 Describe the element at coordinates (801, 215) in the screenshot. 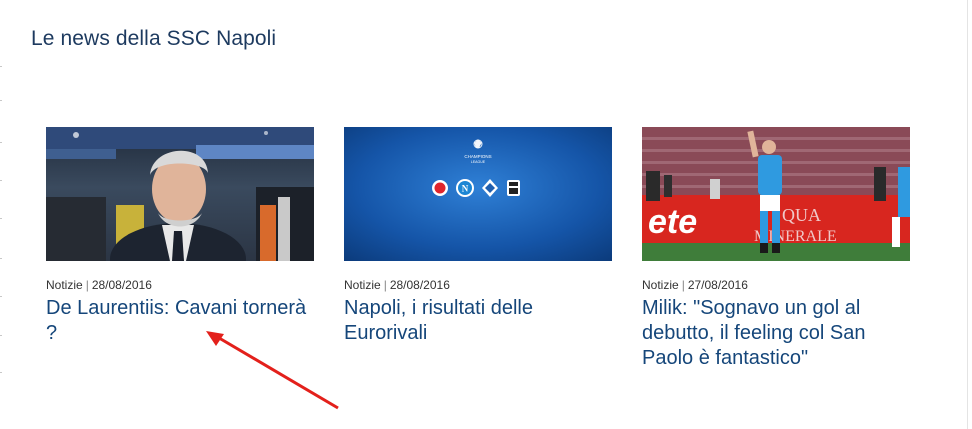

I see `svg-text: QUA` at that location.